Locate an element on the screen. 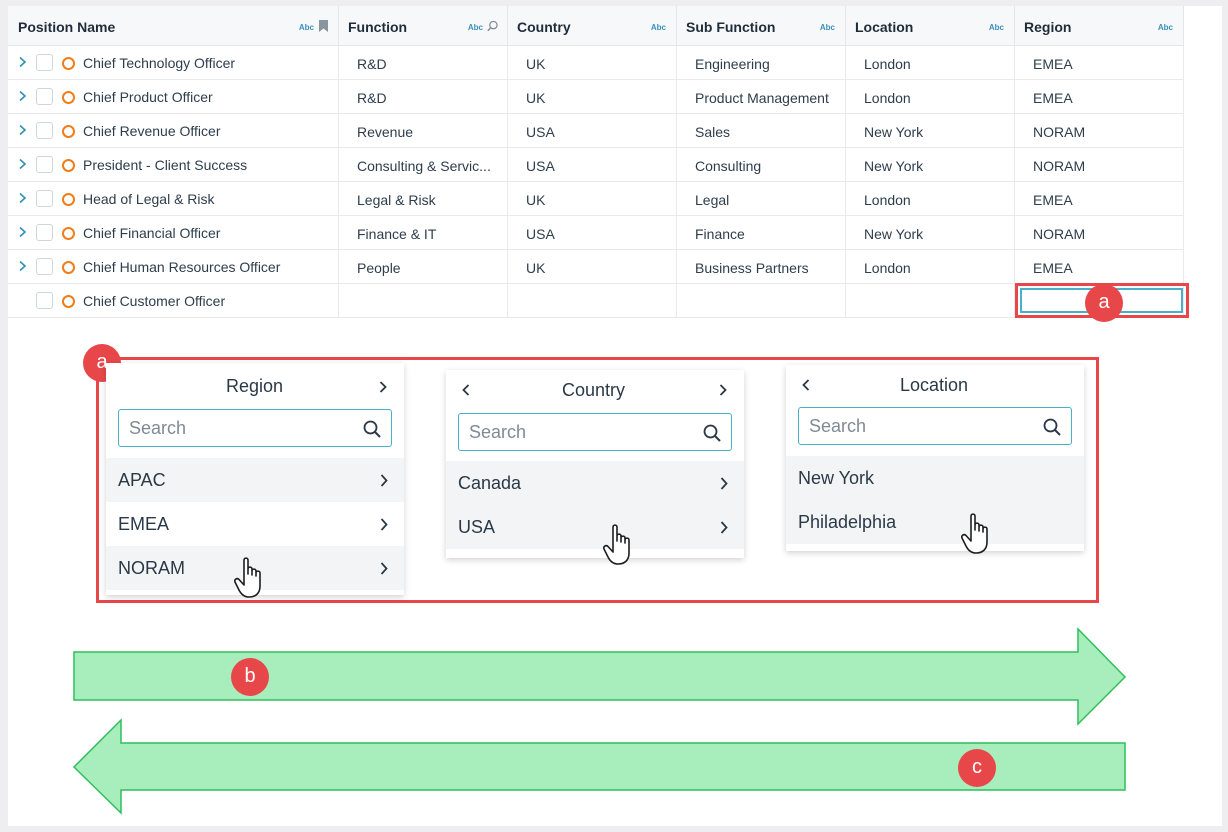 Image resolution: width=1228 pixels, height=832 pixels. region-option-emea: EMEA is located at coordinates (255, 524).